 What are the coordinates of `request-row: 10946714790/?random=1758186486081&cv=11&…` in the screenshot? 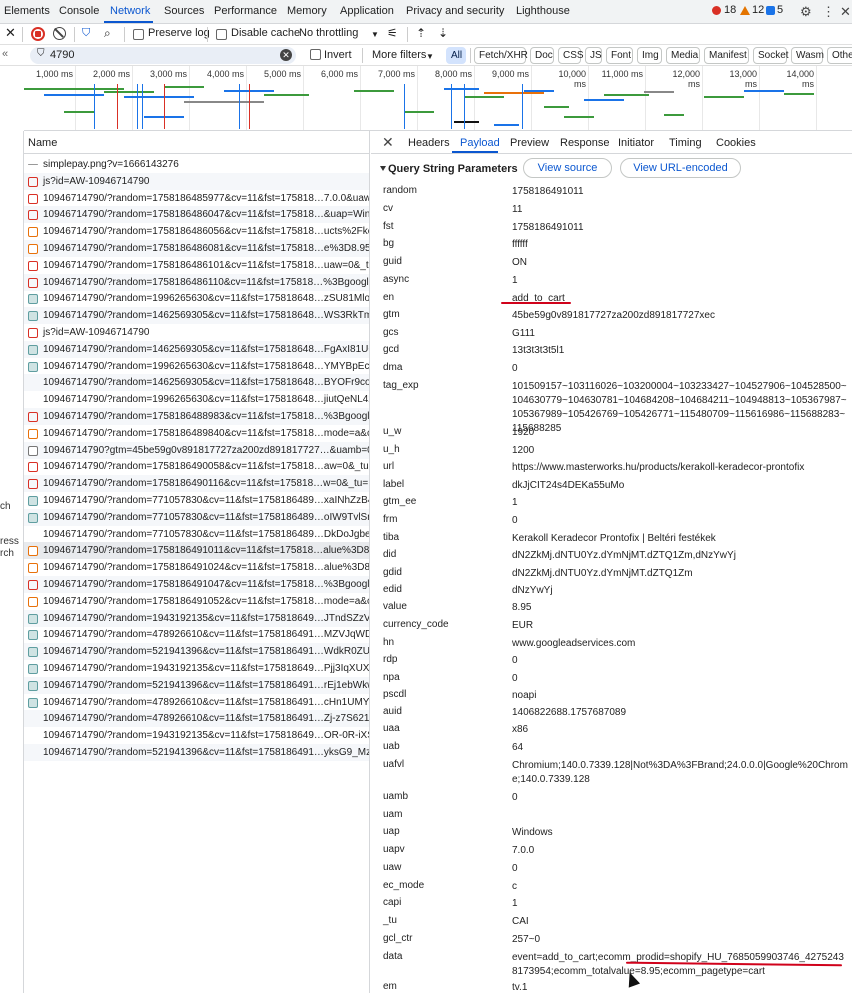 It's located at (196, 248).